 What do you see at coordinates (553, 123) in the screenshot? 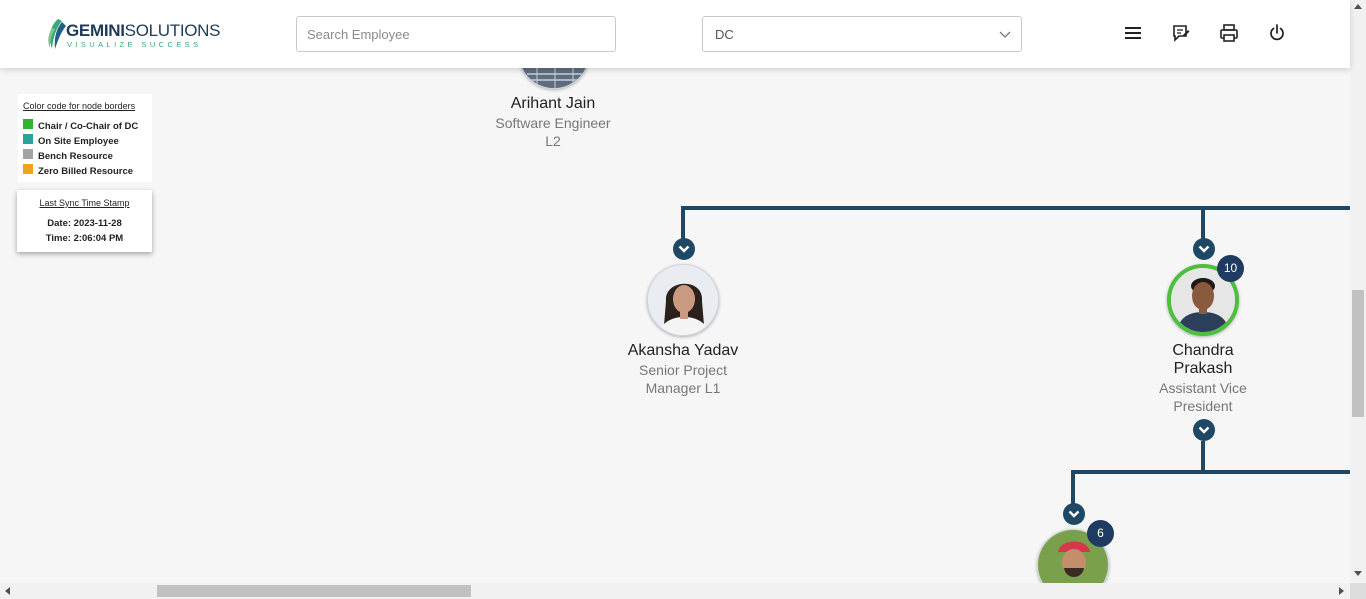
I see `node-title-arihant-1: Software Engineer` at bounding box center [553, 123].